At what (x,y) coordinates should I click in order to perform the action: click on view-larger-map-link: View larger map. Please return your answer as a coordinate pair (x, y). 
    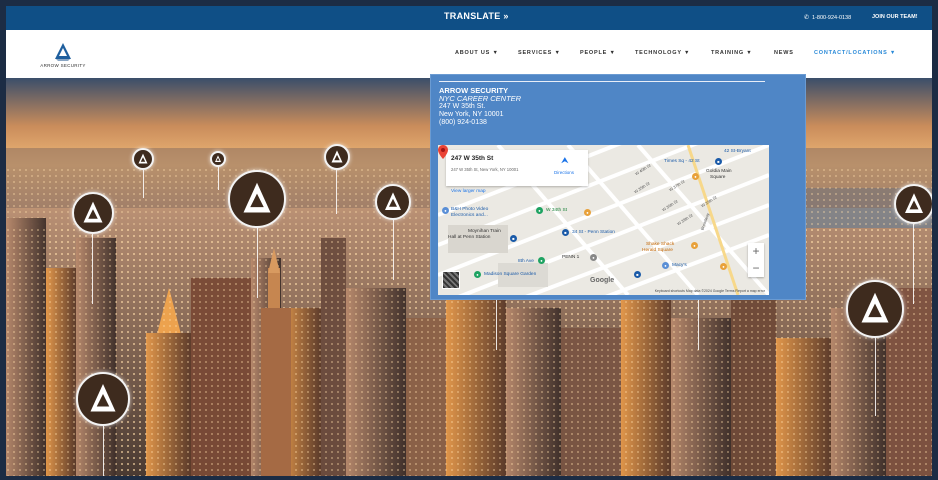
    Looking at the image, I should click on (468, 191).